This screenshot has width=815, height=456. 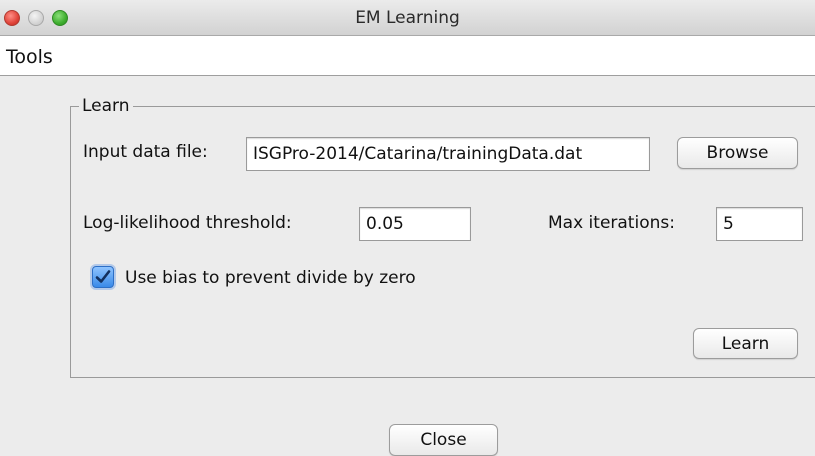 I want to click on browse-button: Browse, so click(x=737, y=153).